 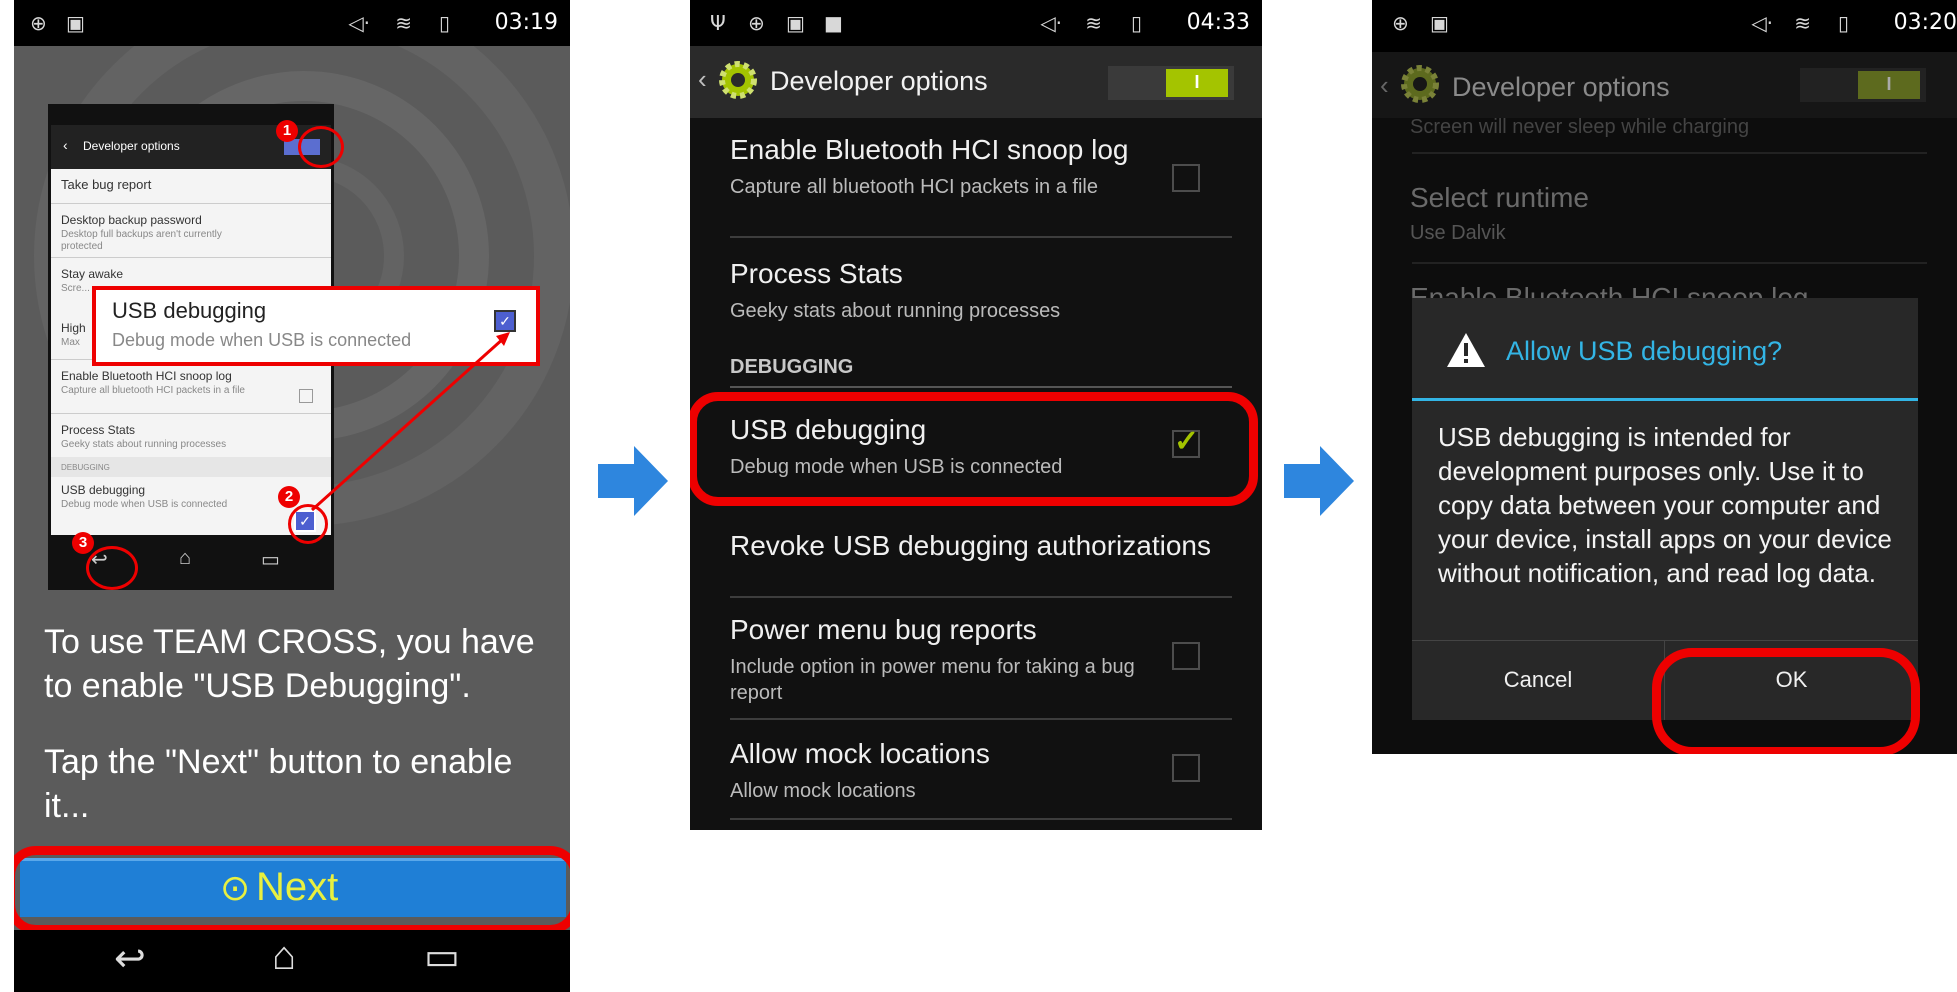 What do you see at coordinates (929, 149) in the screenshot?
I see `pref-title: Enable Bluetooth HCI snoop log` at bounding box center [929, 149].